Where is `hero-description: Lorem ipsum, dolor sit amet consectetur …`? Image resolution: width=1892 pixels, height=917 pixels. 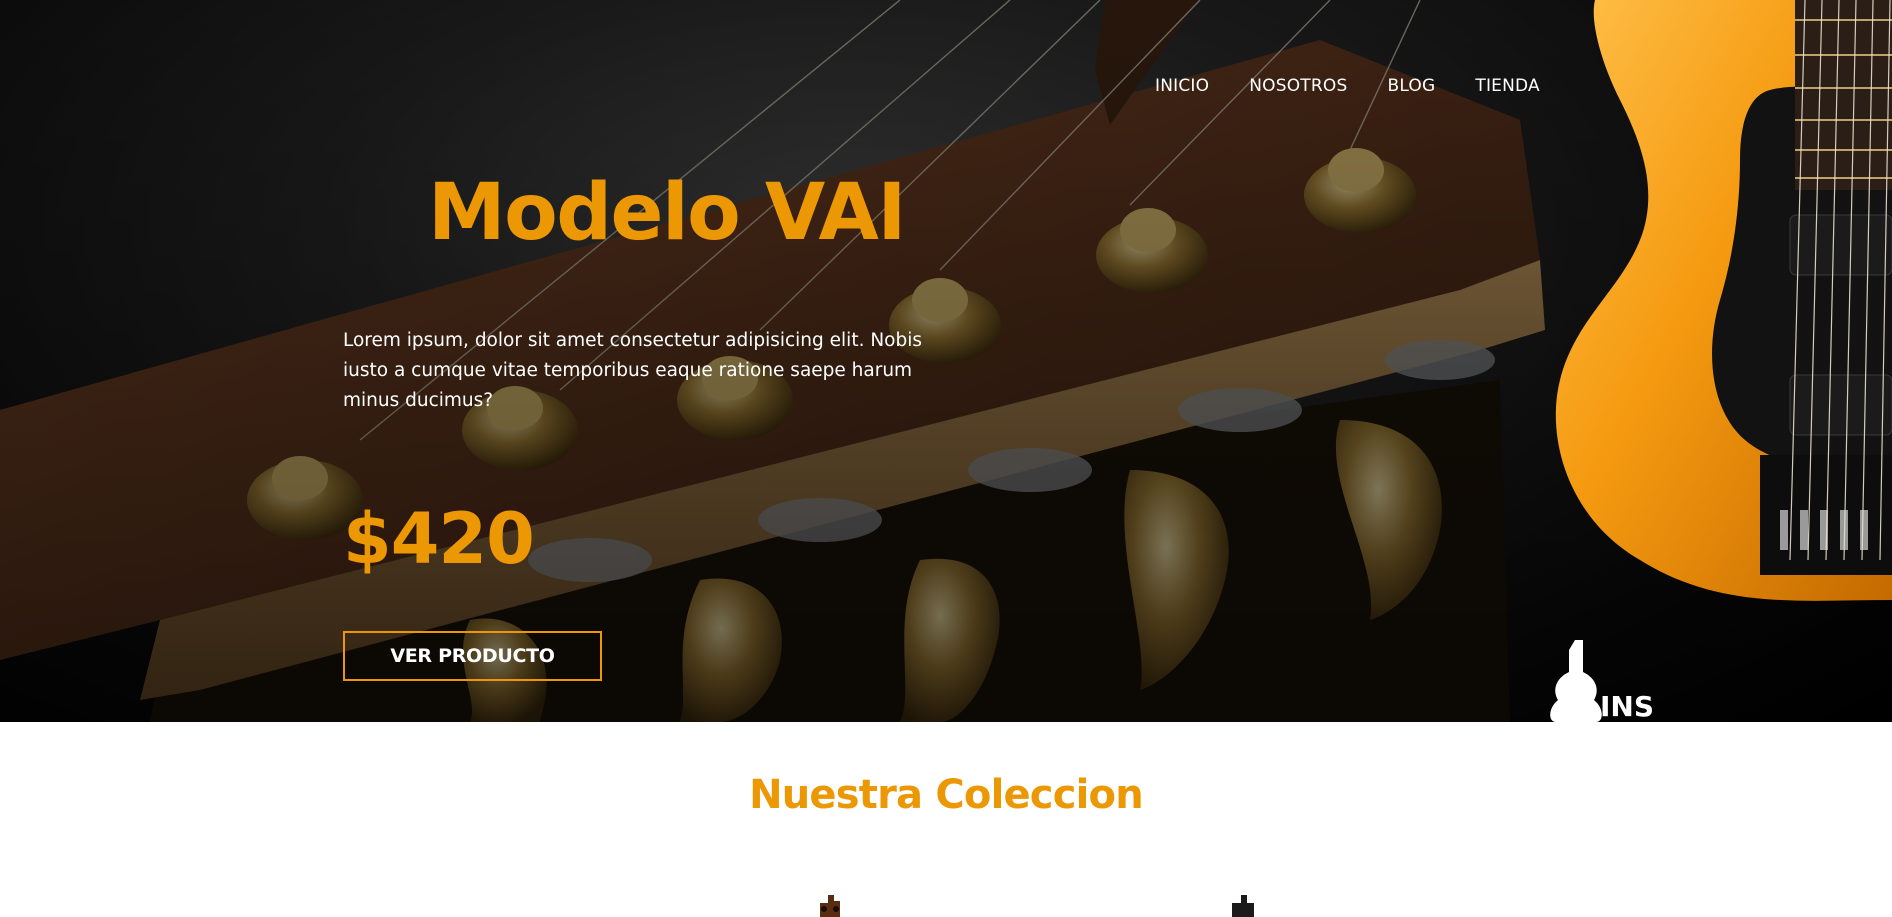 hero-description: Lorem ipsum, dolor sit amet consectetur … is located at coordinates (633, 370).